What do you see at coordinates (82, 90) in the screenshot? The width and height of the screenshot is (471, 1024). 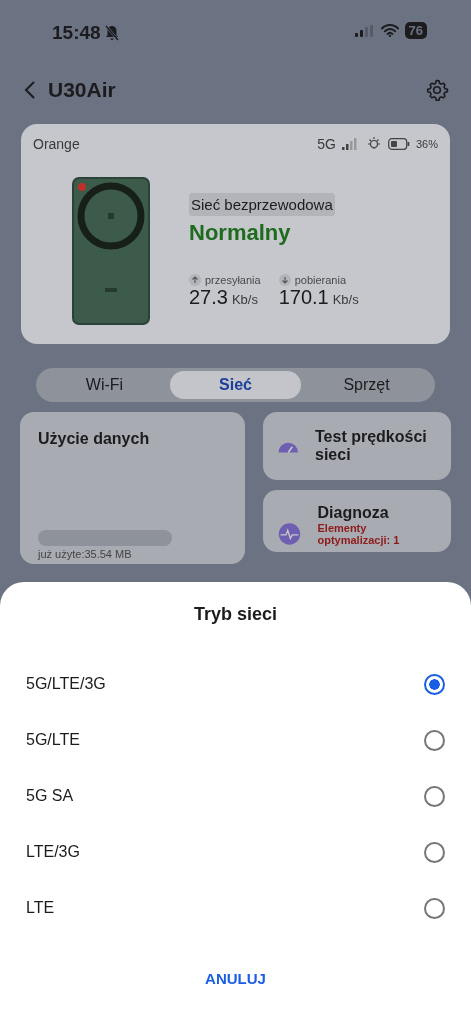 I see `page-title: U30Air` at bounding box center [82, 90].